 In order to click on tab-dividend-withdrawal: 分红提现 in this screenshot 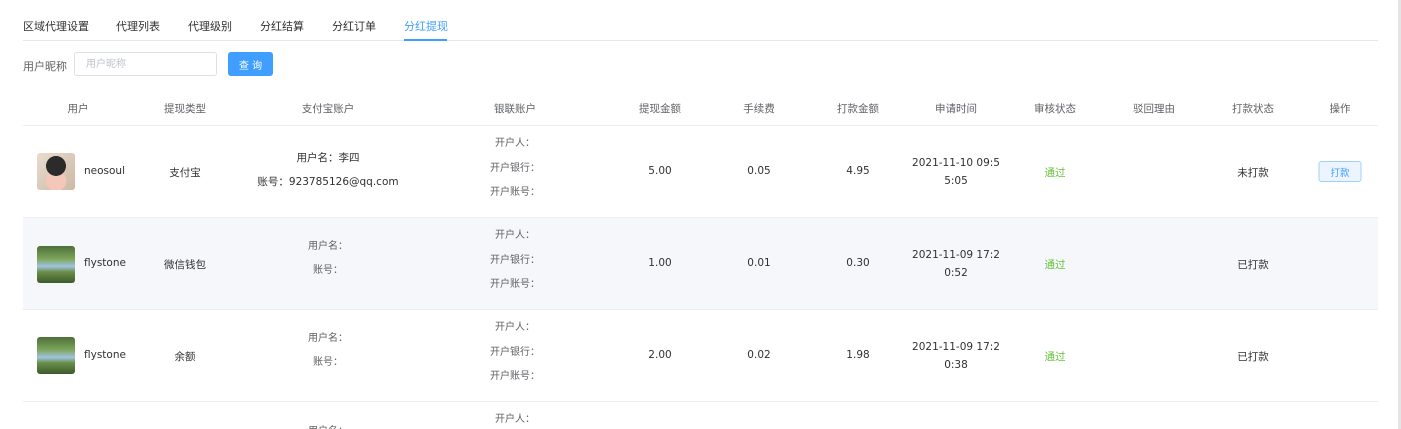, I will do `click(426, 26)`.